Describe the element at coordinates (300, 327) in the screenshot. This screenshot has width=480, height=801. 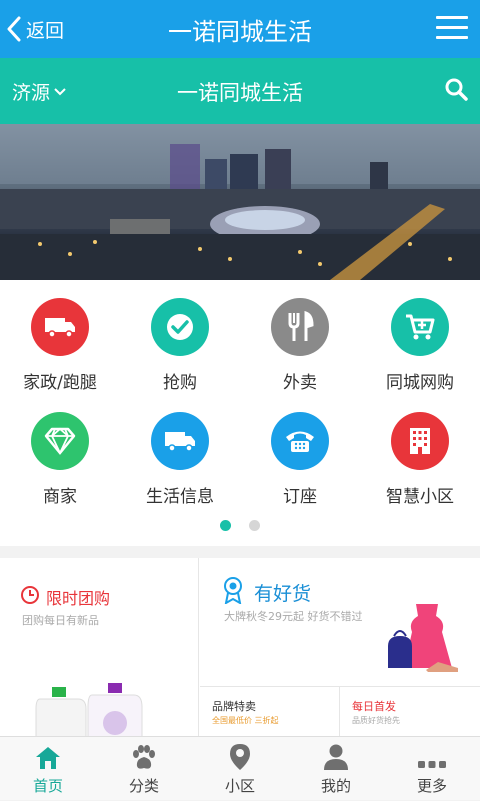
I see `fork-knife-icon` at that location.